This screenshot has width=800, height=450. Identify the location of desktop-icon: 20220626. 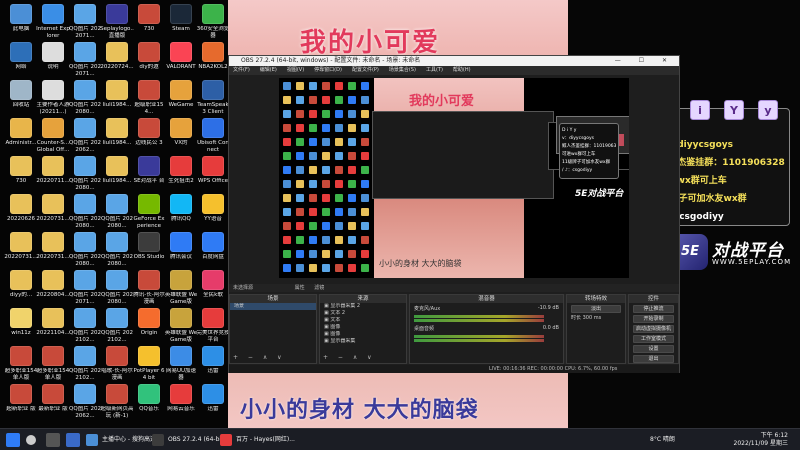
(21, 211).